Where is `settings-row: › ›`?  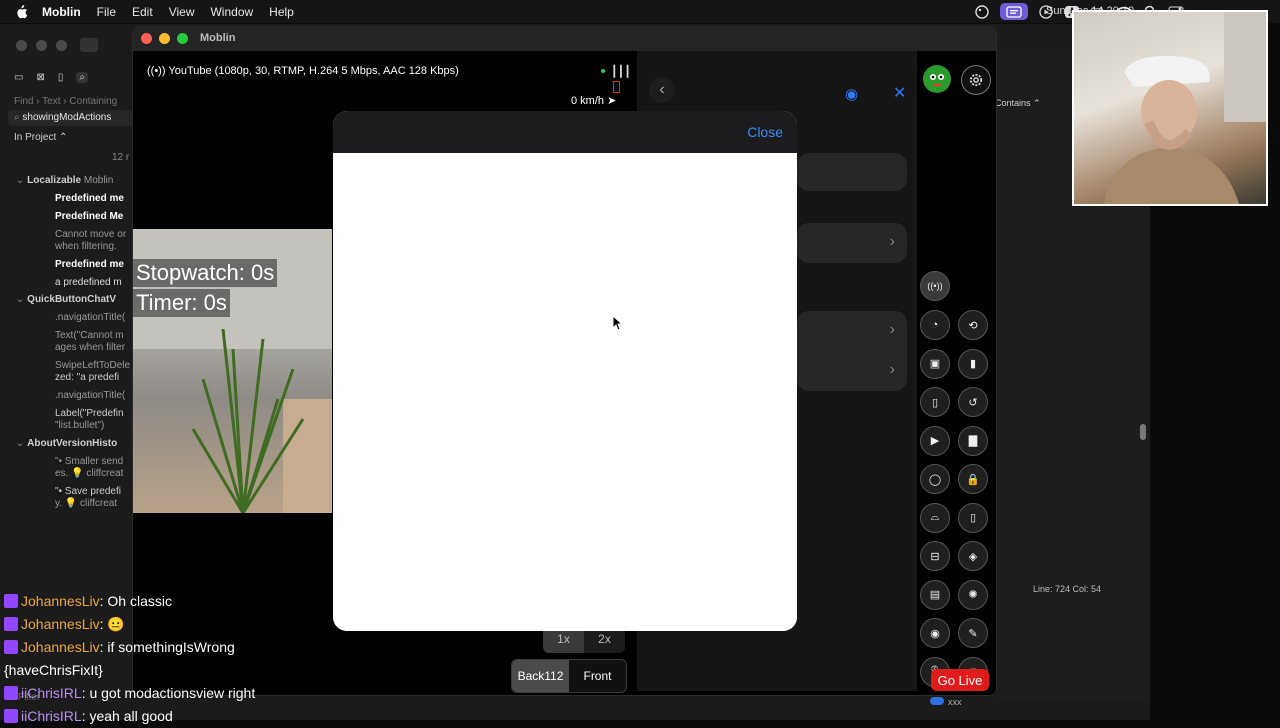
settings-row: › › is located at coordinates (852, 351).